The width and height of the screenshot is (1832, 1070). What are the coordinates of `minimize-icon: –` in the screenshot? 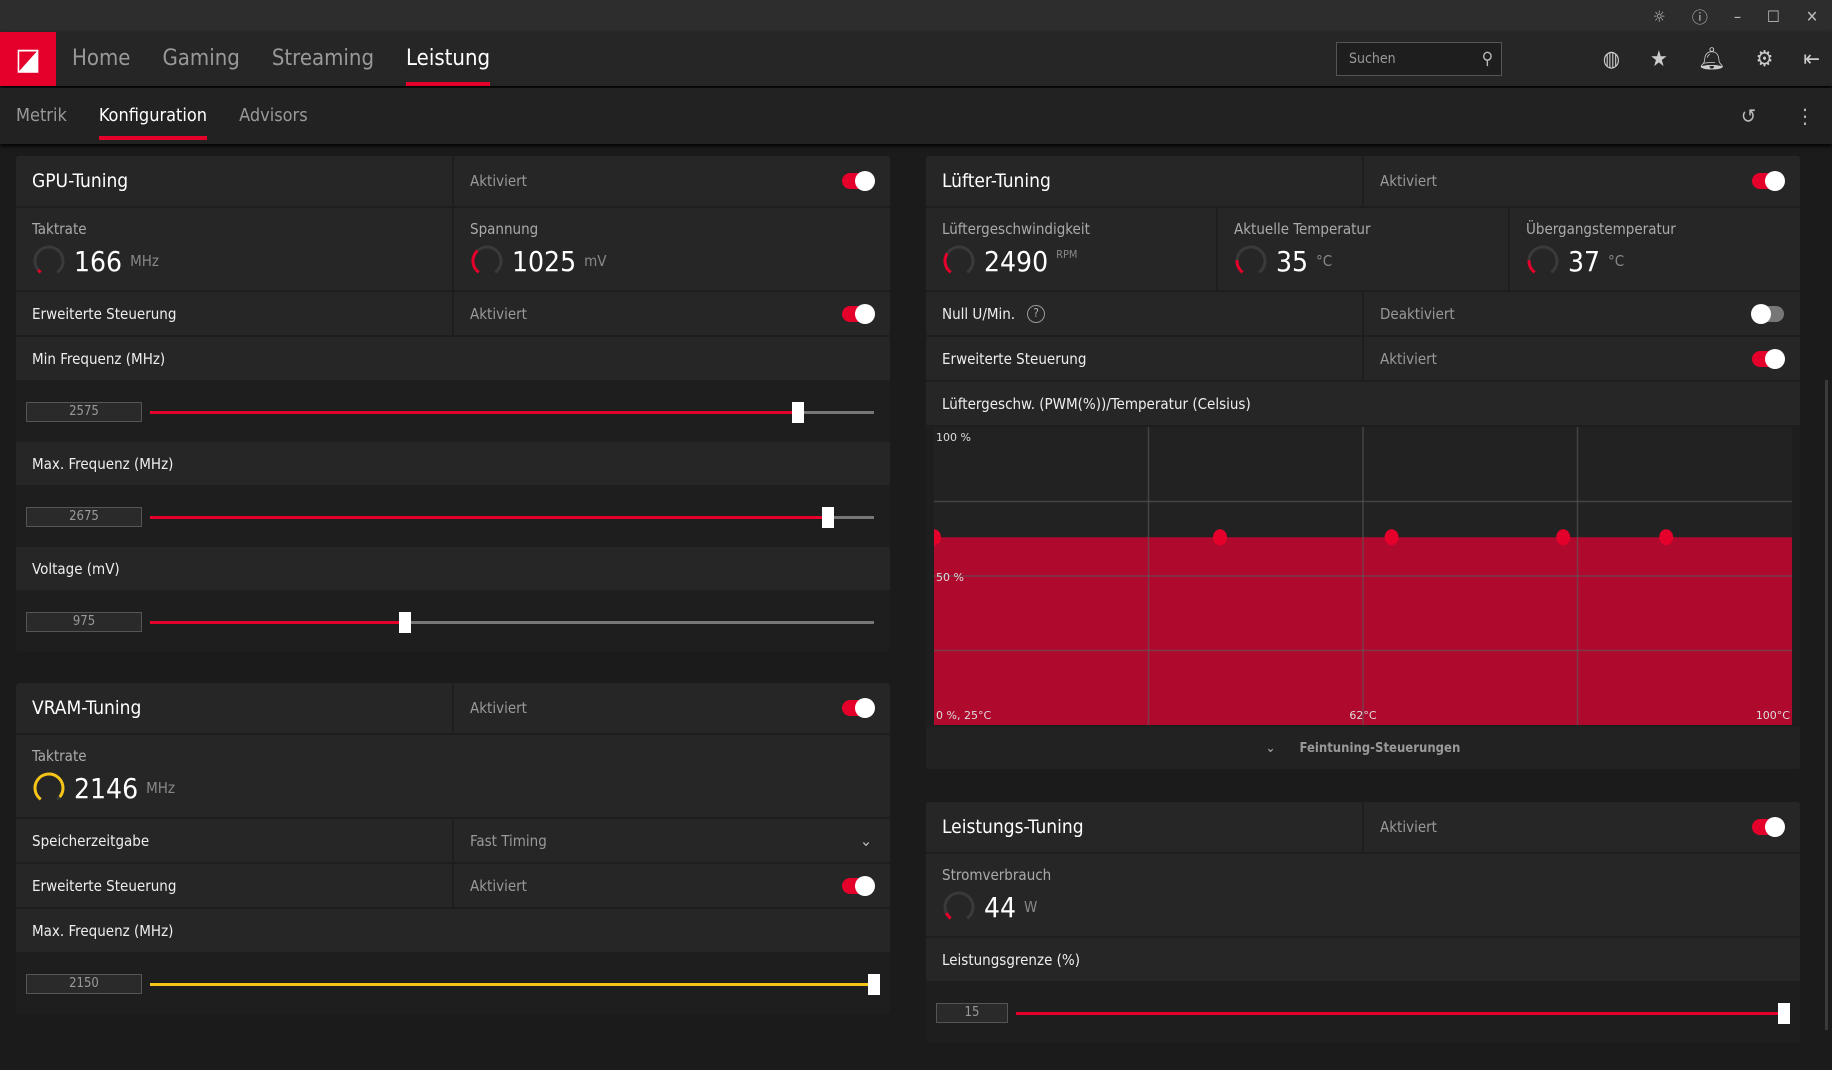 It's located at (1737, 16).